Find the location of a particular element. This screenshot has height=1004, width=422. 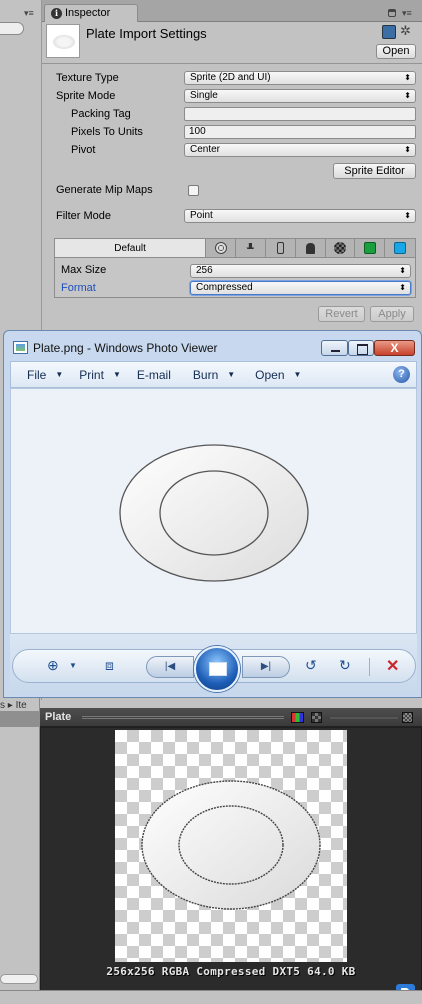

import-settings-title: Plate Import Settings is located at coordinates (146, 33).